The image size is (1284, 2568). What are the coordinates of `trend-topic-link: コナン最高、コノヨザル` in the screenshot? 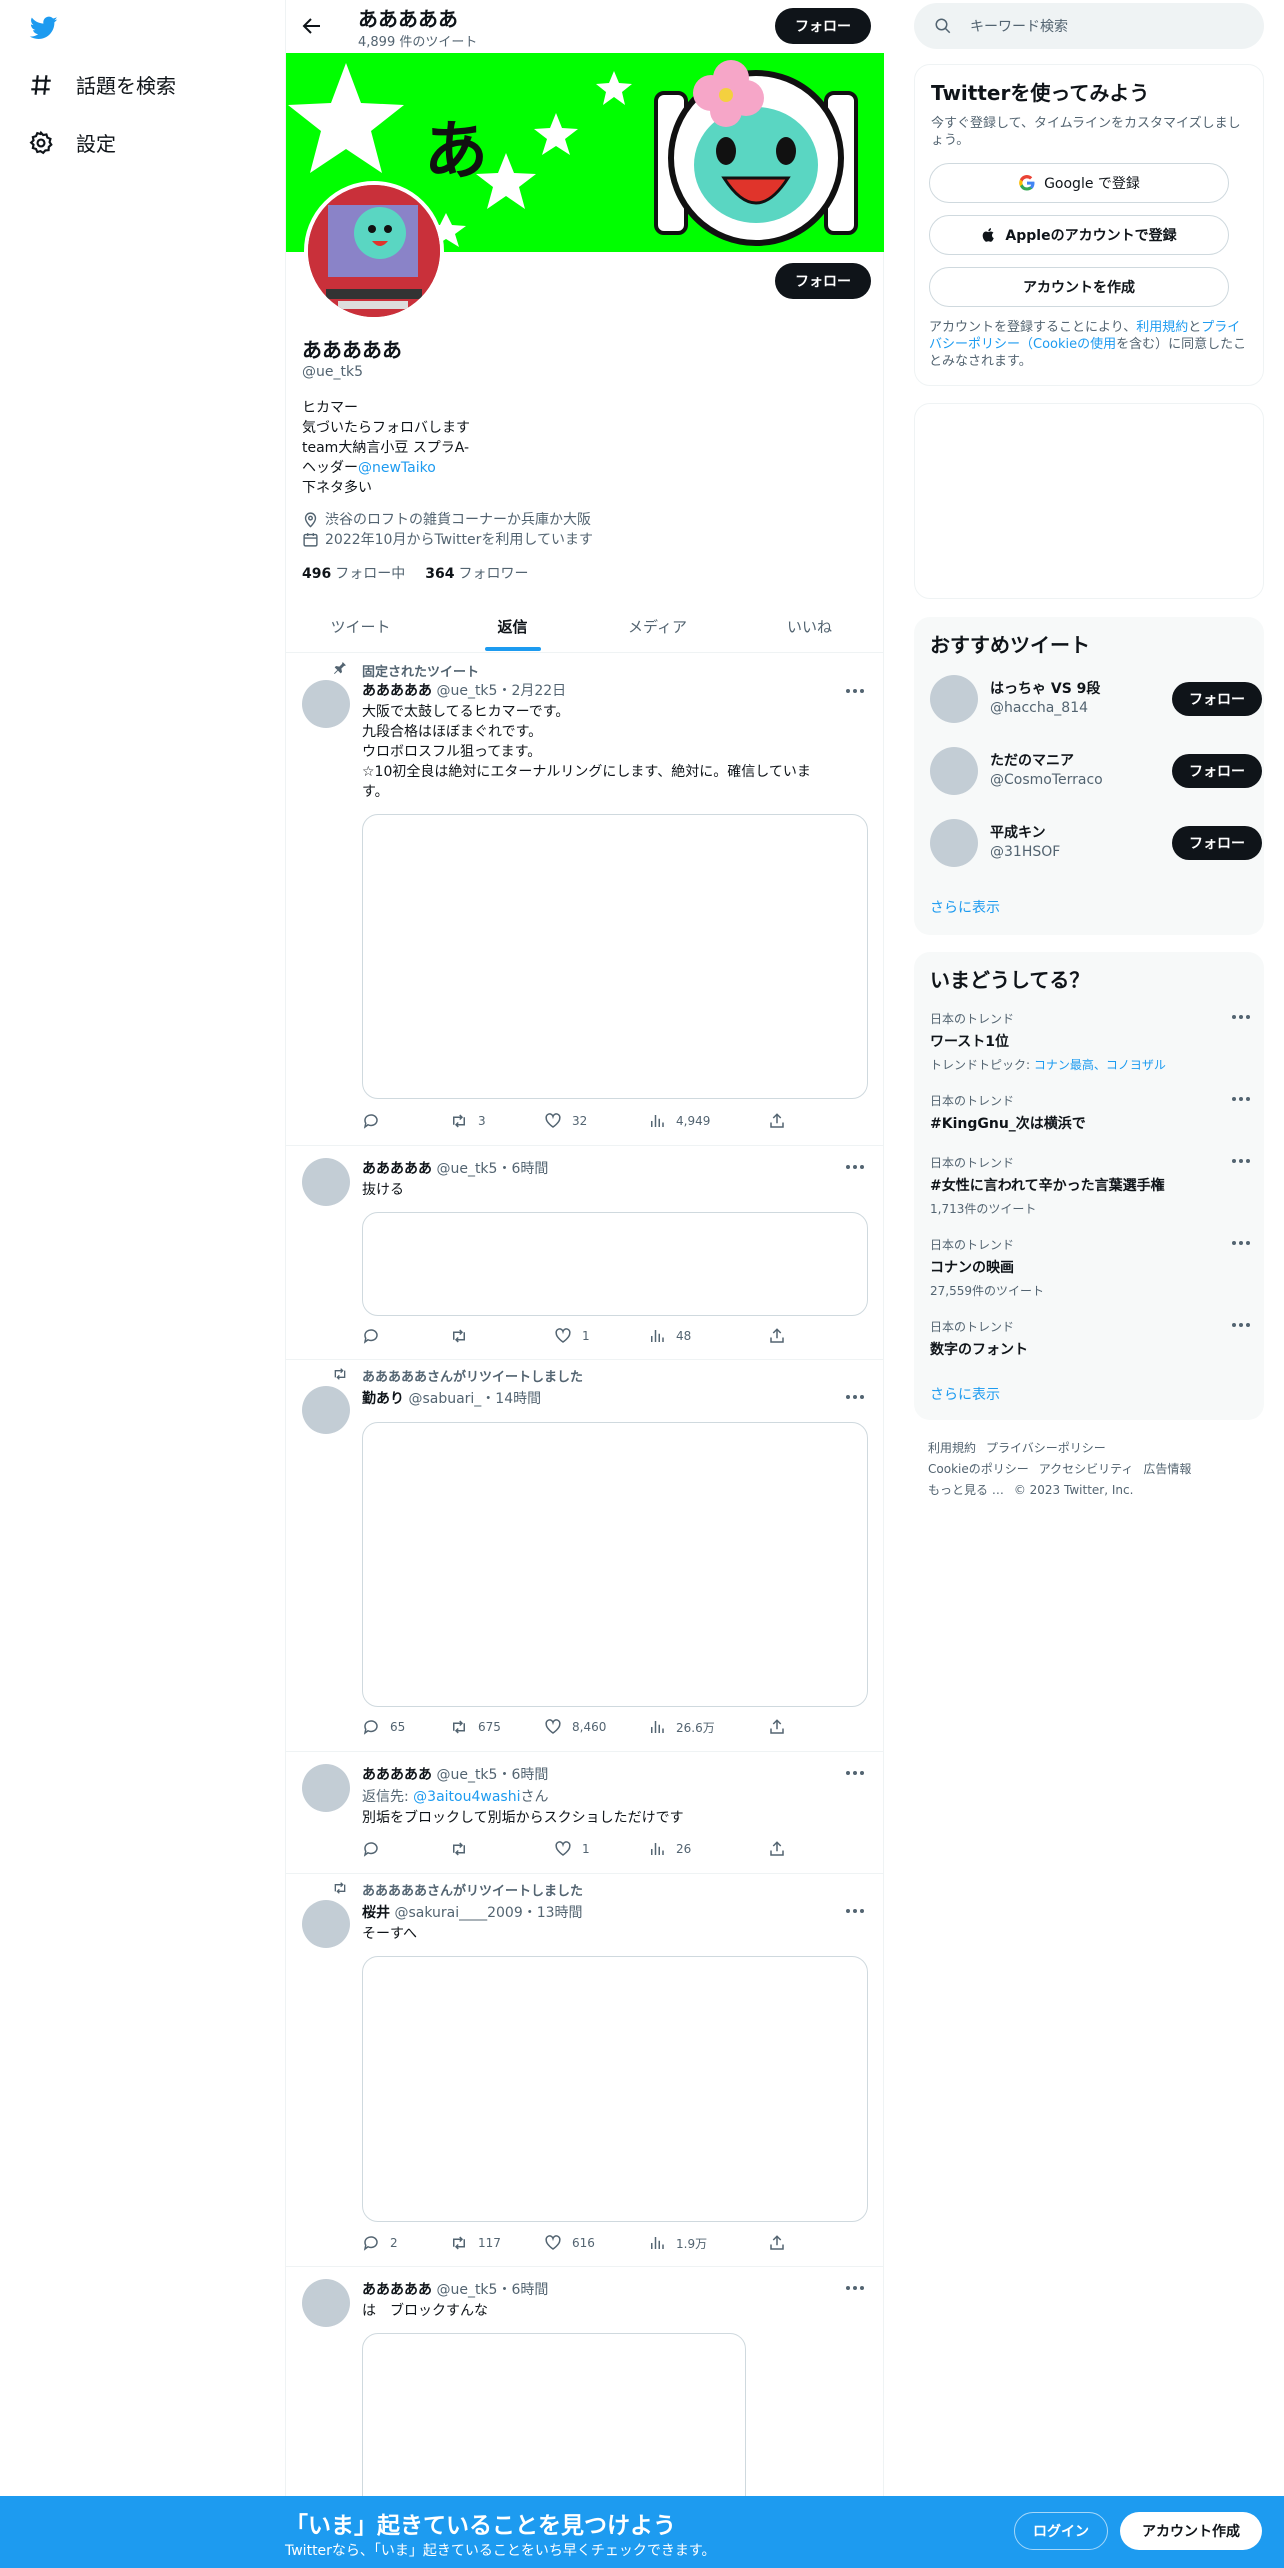 It's located at (1100, 1065).